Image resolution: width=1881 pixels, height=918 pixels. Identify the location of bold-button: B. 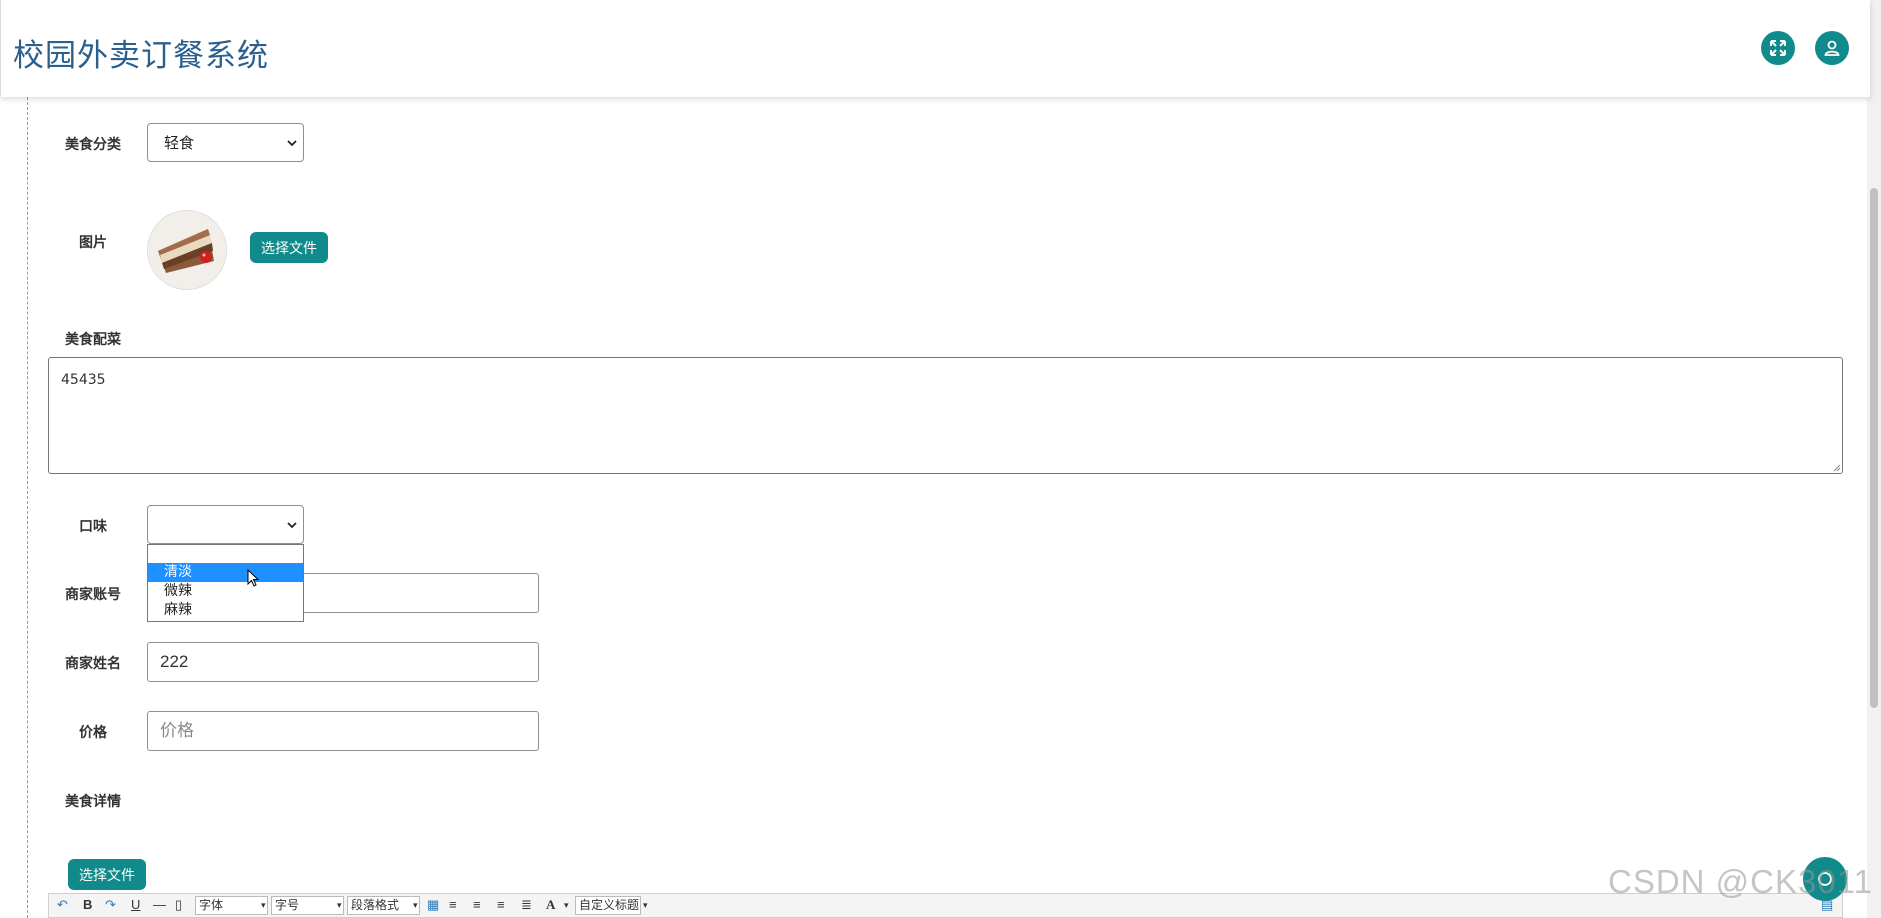
(87, 904).